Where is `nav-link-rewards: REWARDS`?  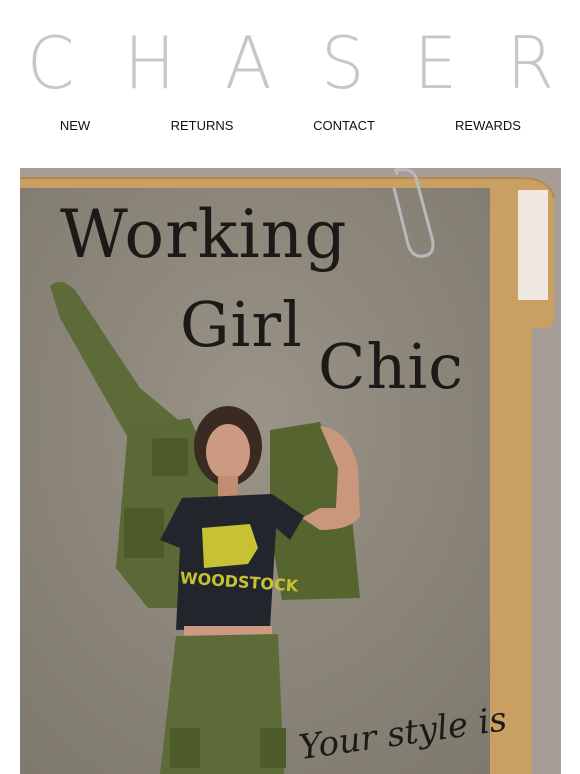
nav-link-rewards: REWARDS is located at coordinates (488, 125).